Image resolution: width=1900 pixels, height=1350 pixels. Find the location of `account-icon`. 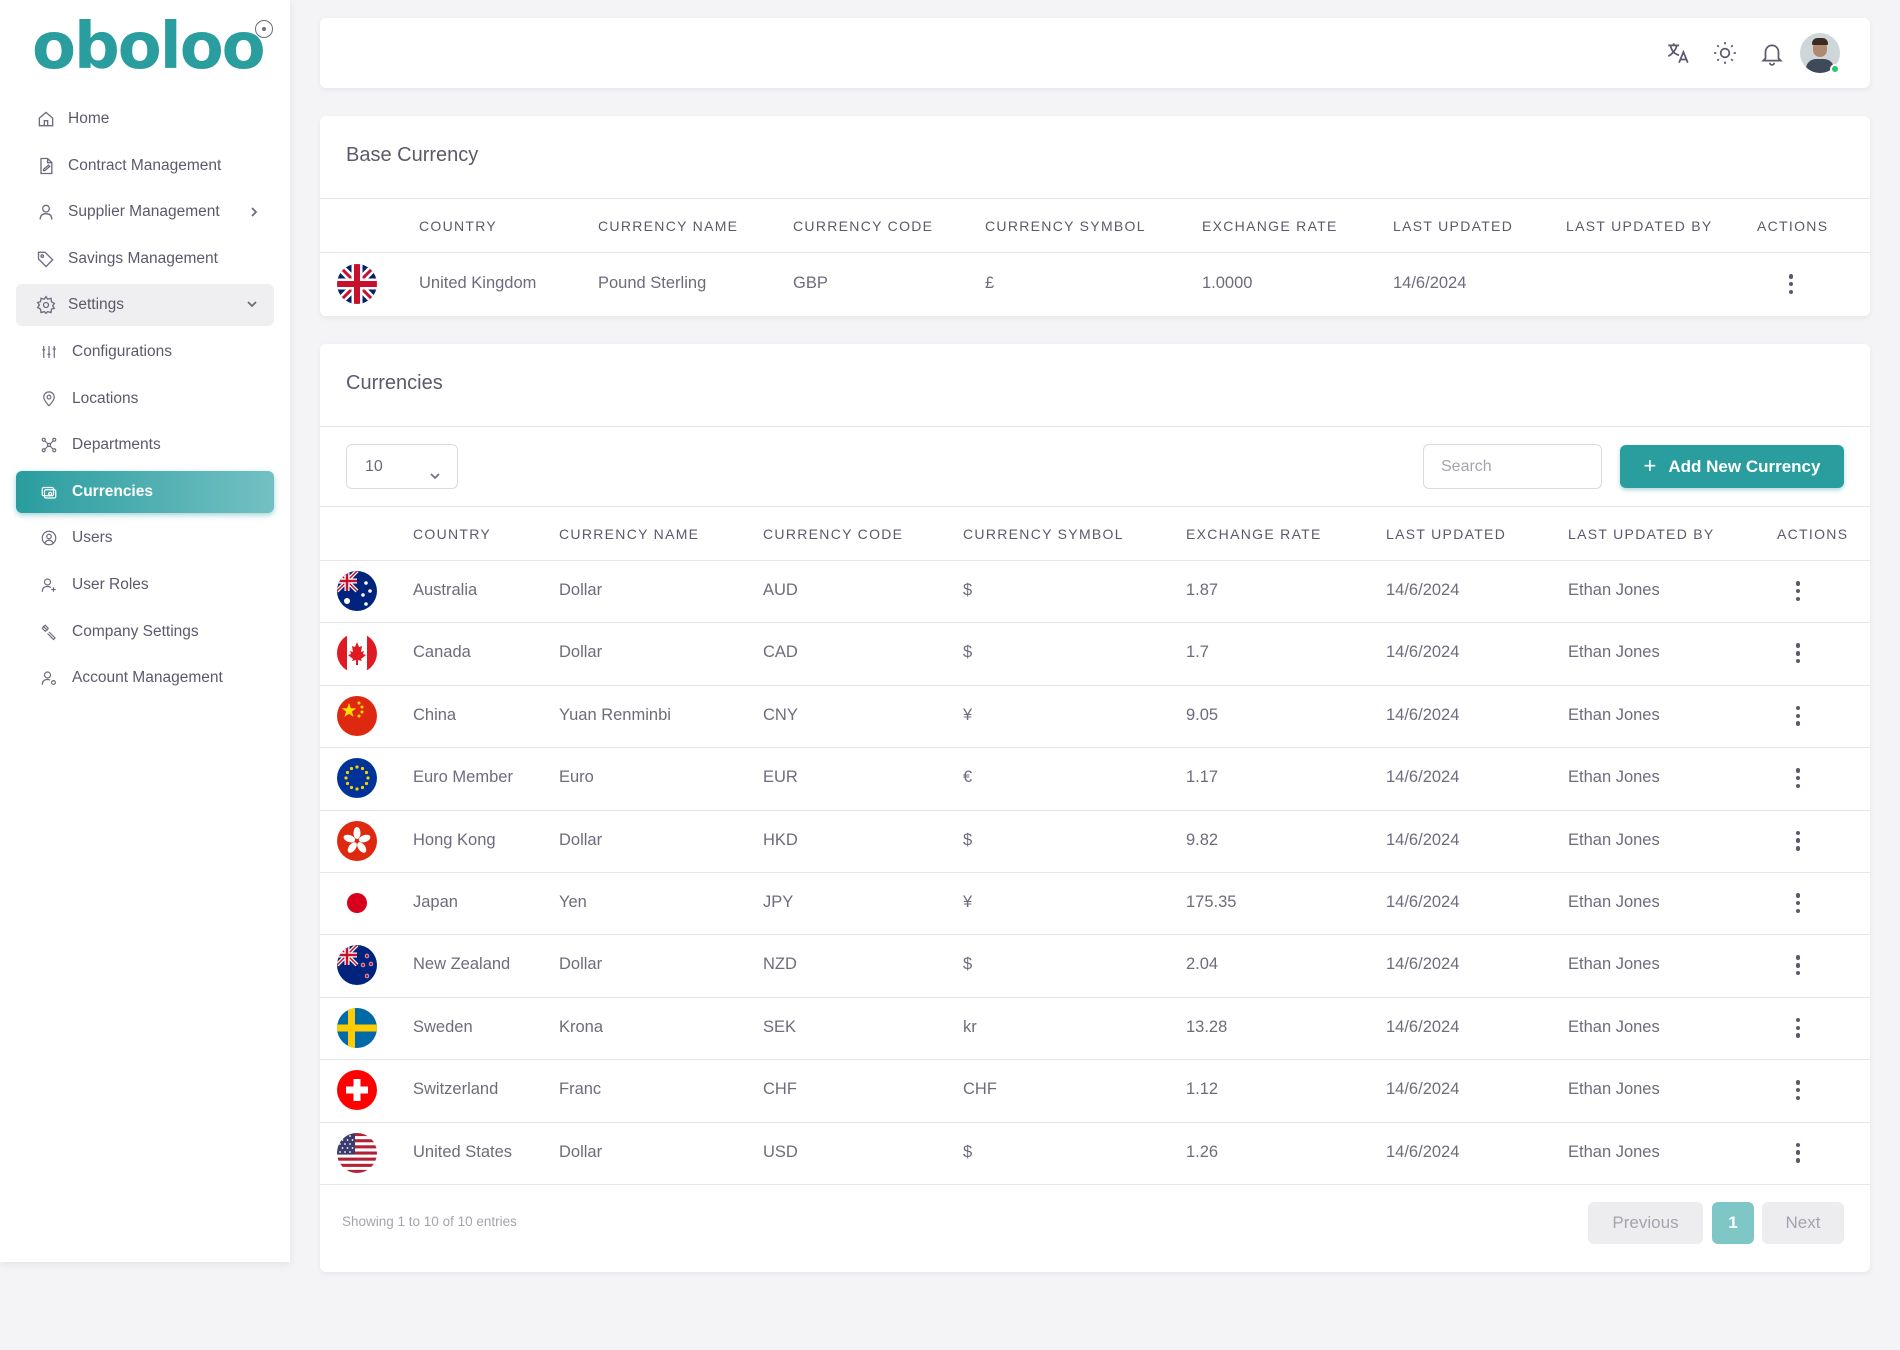

account-icon is located at coordinates (49, 678).